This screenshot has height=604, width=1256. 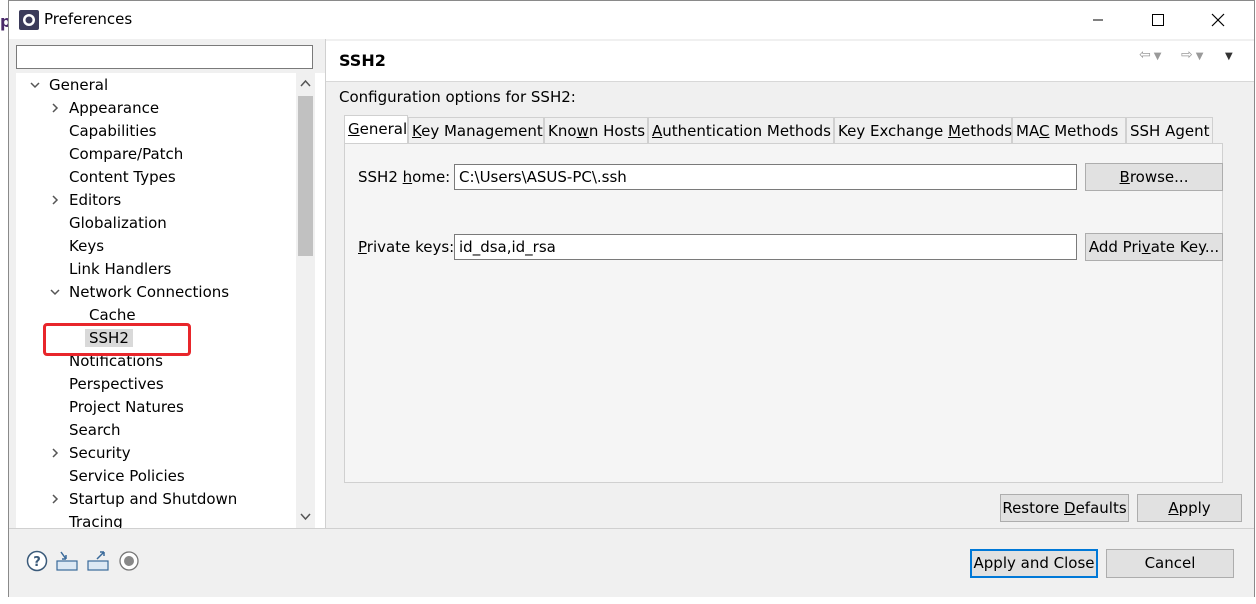 What do you see at coordinates (1189, 508) in the screenshot?
I see `apply-button: Apply` at bounding box center [1189, 508].